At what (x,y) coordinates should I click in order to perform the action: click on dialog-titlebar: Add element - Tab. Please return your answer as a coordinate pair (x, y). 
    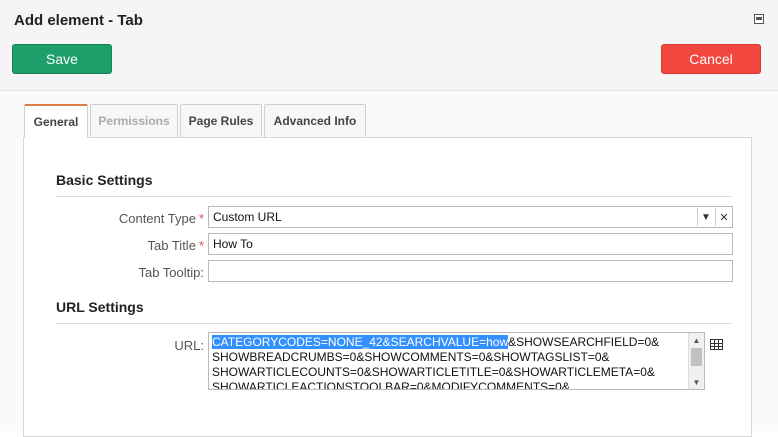
    Looking at the image, I should click on (389, 20).